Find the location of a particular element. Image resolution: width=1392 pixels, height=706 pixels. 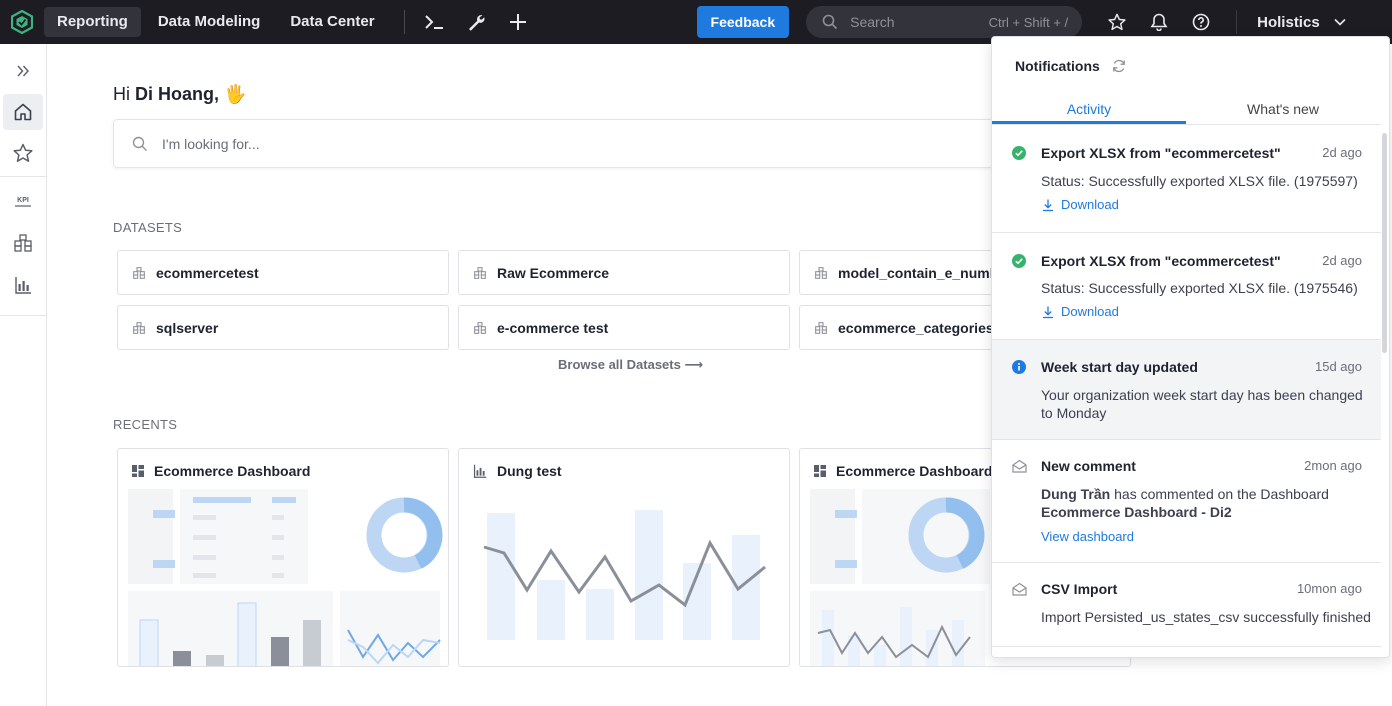

org-switcher: Holistics is located at coordinates (1301, 22).